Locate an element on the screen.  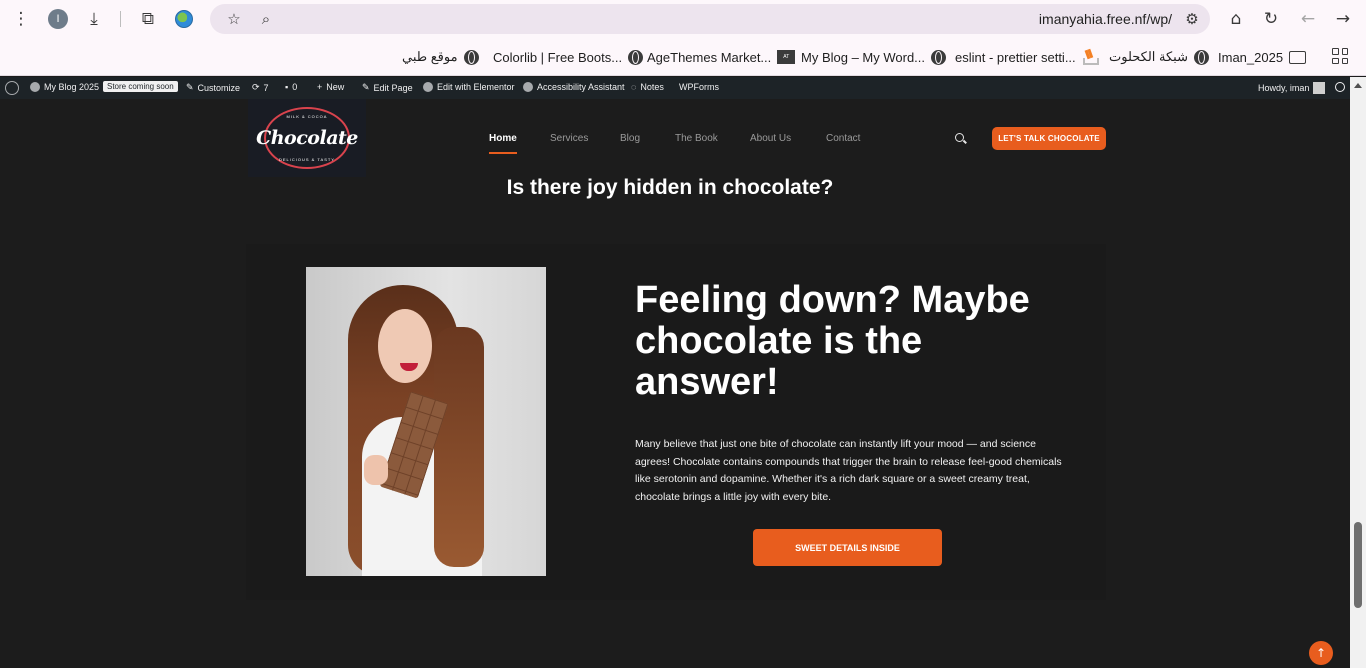
wpforms-label: WPForms is located at coordinates (699, 87).